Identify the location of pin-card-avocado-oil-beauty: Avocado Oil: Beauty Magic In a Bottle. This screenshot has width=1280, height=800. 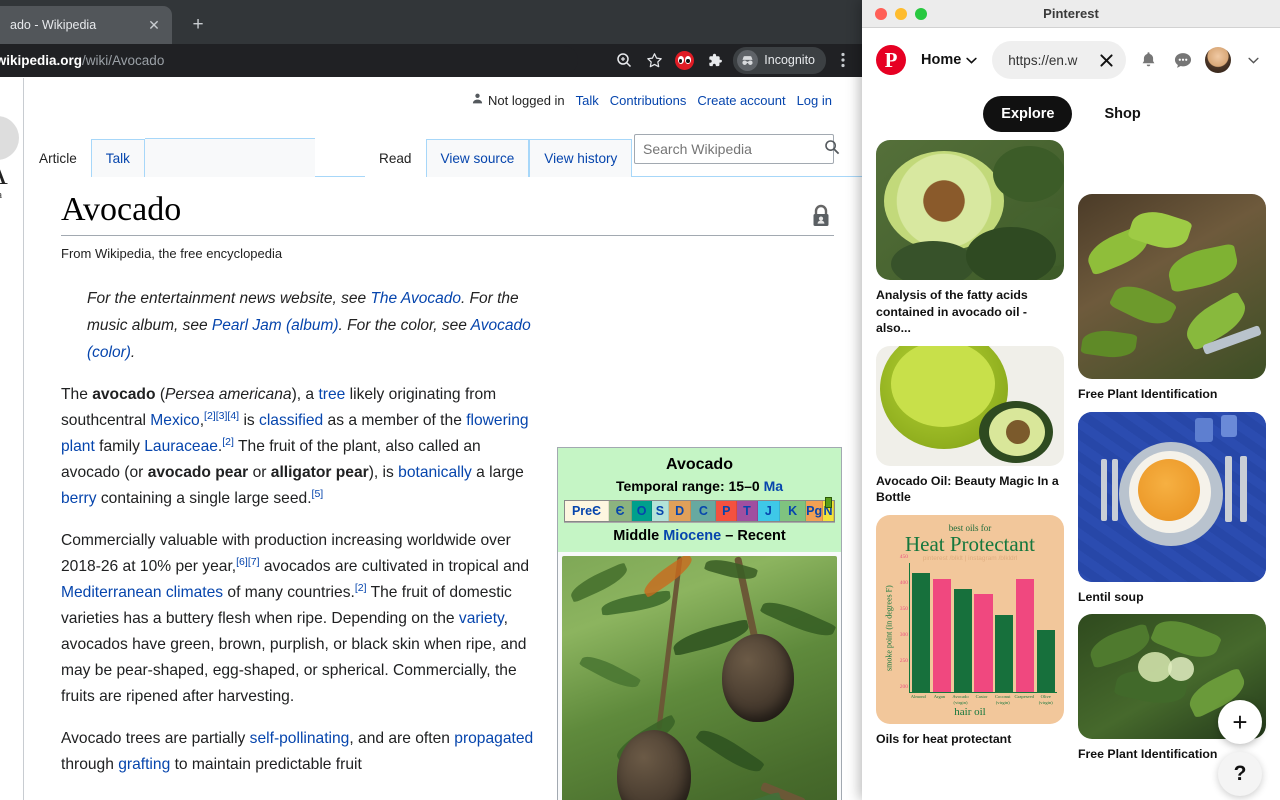
(970, 425).